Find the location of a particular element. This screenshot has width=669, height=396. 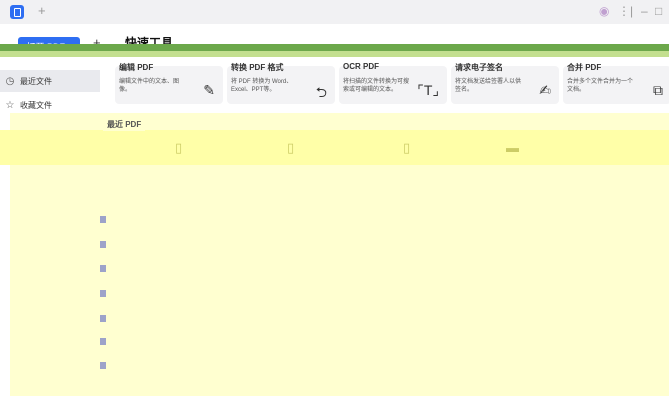

tool-card-merge: 合并 PDF 合并多个文件合并为一个文档。 ⧉ is located at coordinates (616, 83).